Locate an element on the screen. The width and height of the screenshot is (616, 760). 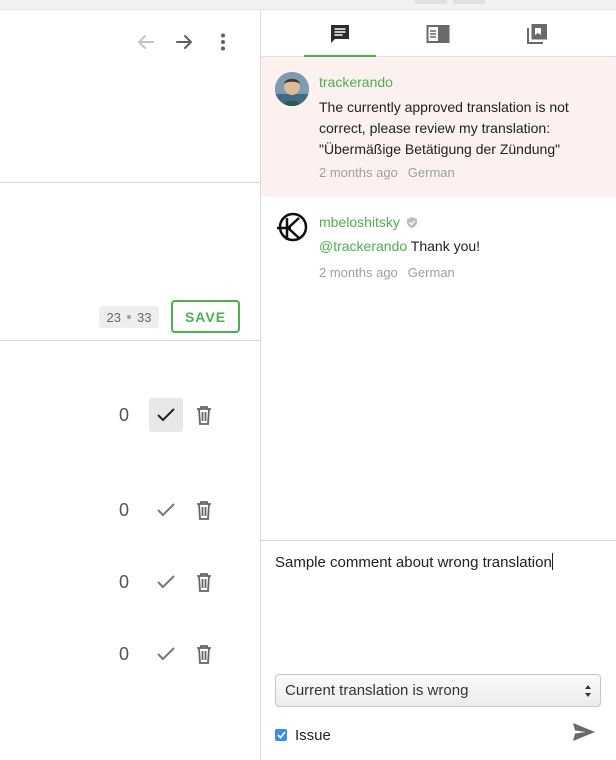
comment-body: Thank you! is located at coordinates (444, 246).